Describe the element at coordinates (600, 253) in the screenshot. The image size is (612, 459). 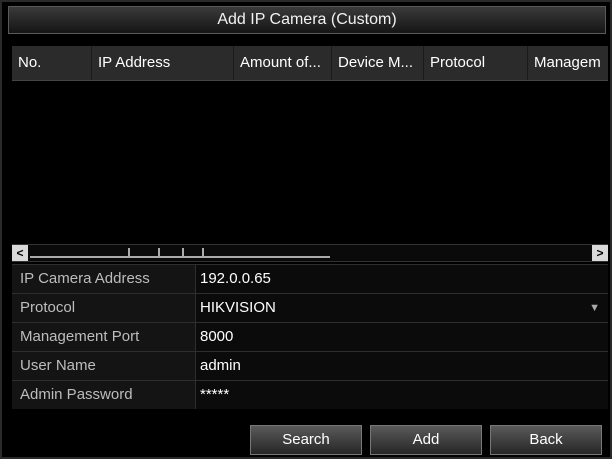
I see `scroll-right-arrow-icon: >` at that location.